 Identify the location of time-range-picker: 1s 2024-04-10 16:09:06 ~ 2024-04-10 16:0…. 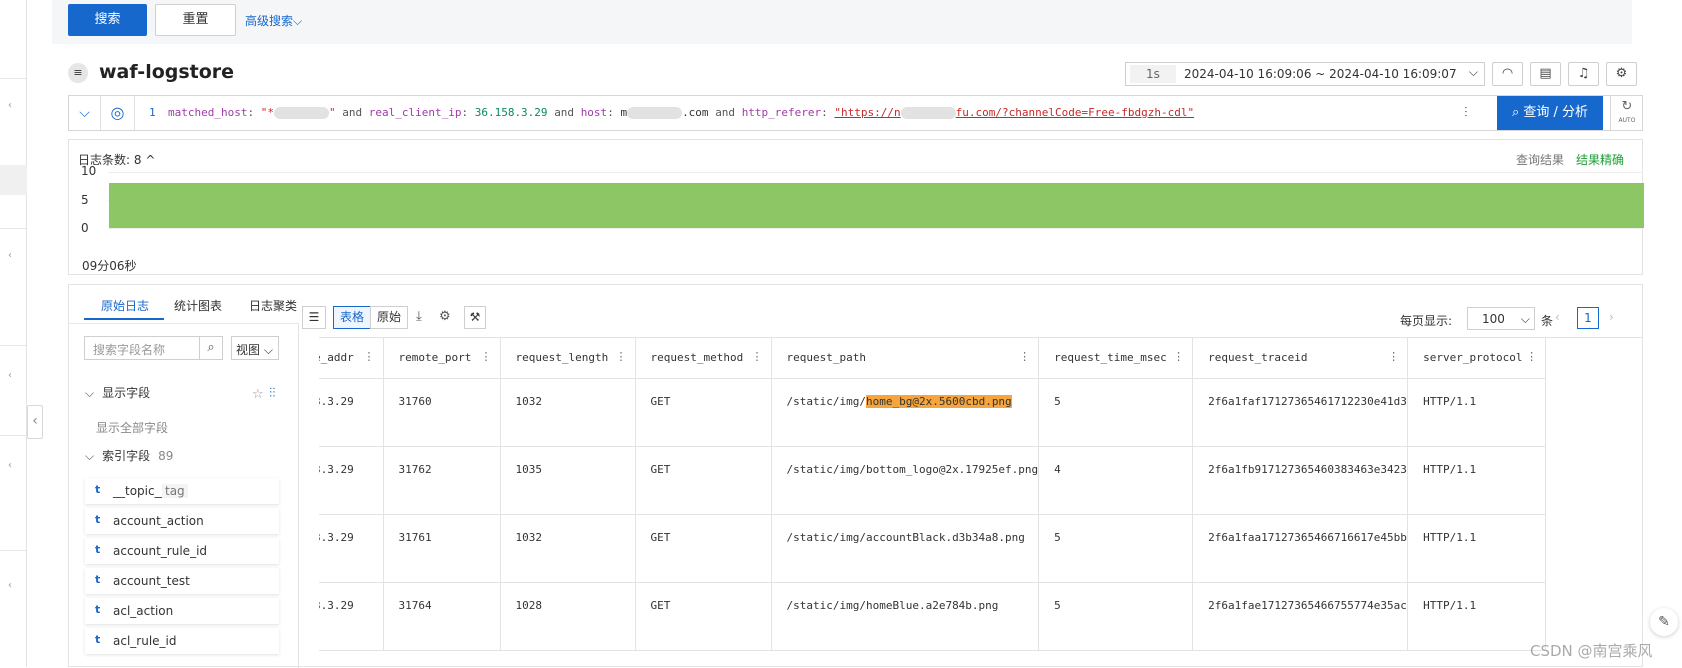
(1305, 74).